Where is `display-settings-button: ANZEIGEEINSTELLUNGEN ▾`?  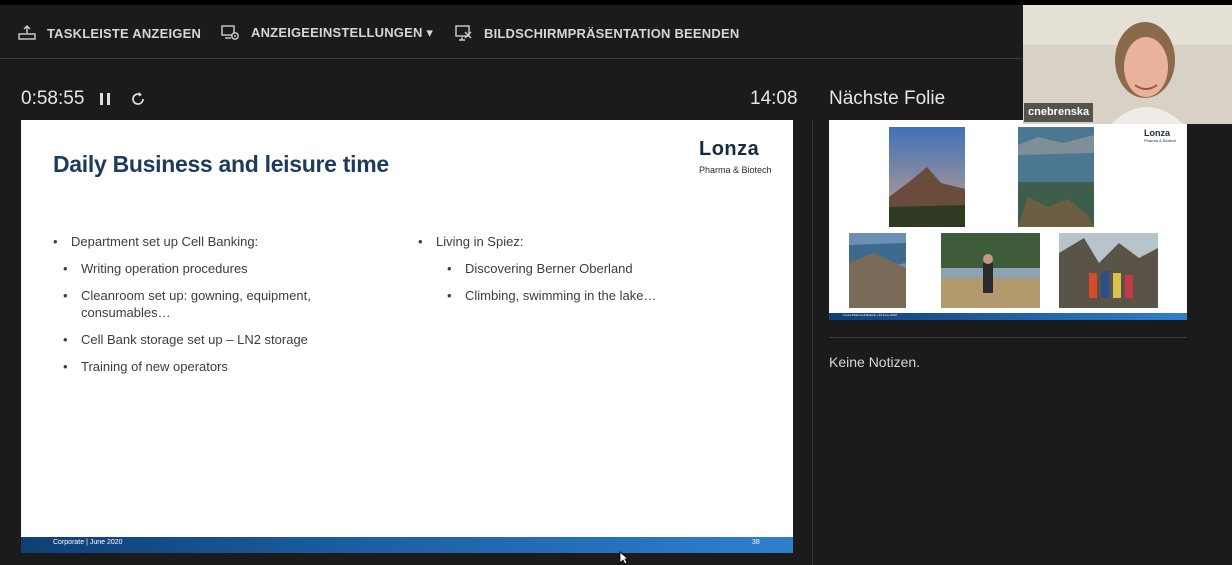
display-settings-button: ANZEIGEEINSTELLUNGEN ▾ is located at coordinates (327, 33).